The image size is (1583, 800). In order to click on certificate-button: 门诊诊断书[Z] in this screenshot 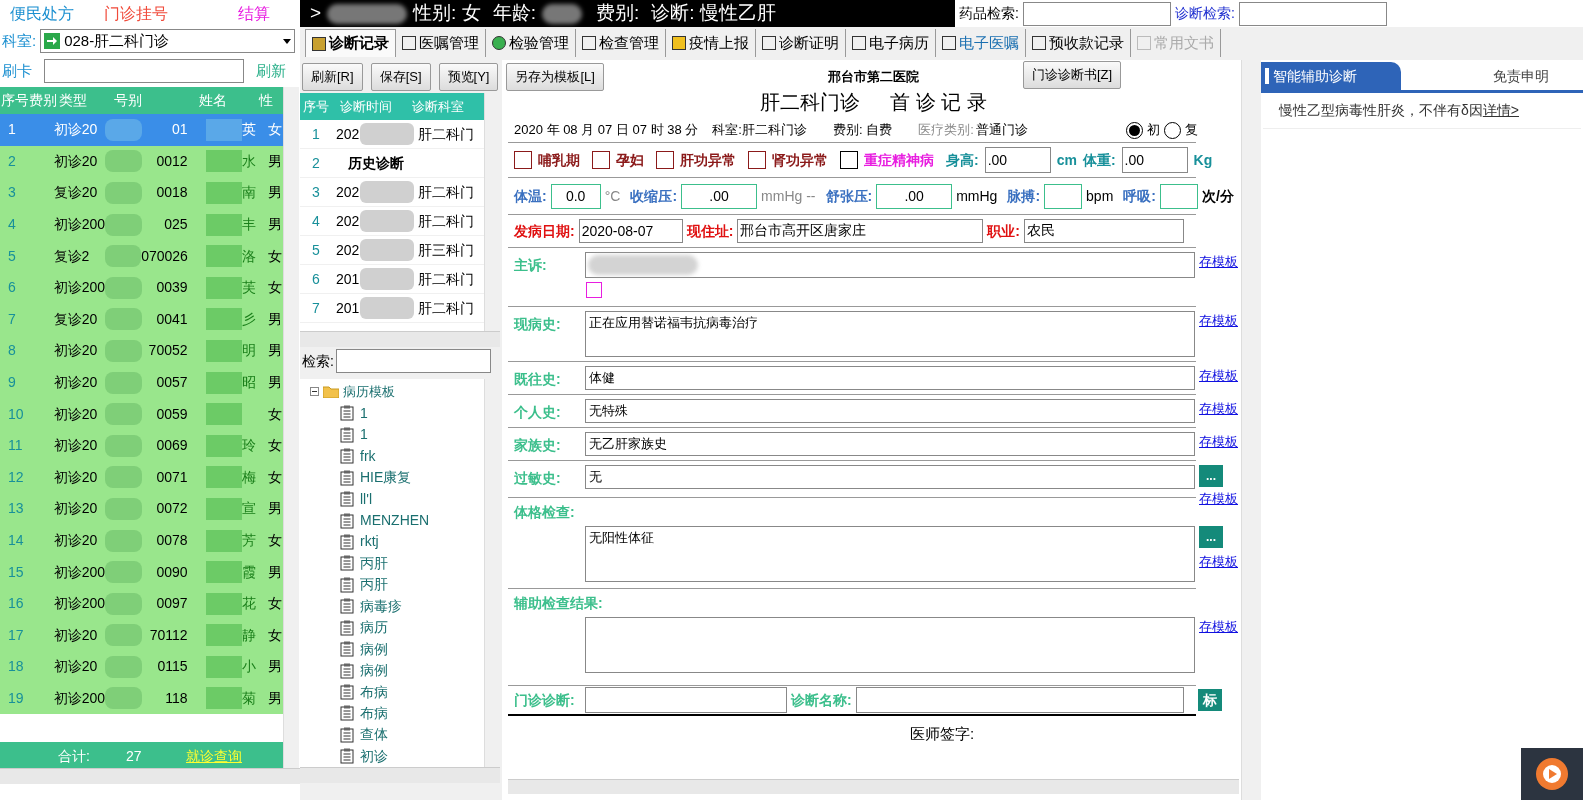, I will do `click(1072, 75)`.